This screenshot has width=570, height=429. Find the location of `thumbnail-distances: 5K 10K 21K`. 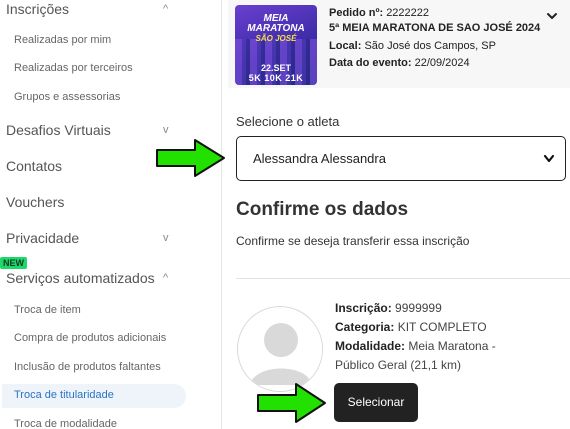

thumbnail-distances: 5K 10K 21K is located at coordinates (276, 78).